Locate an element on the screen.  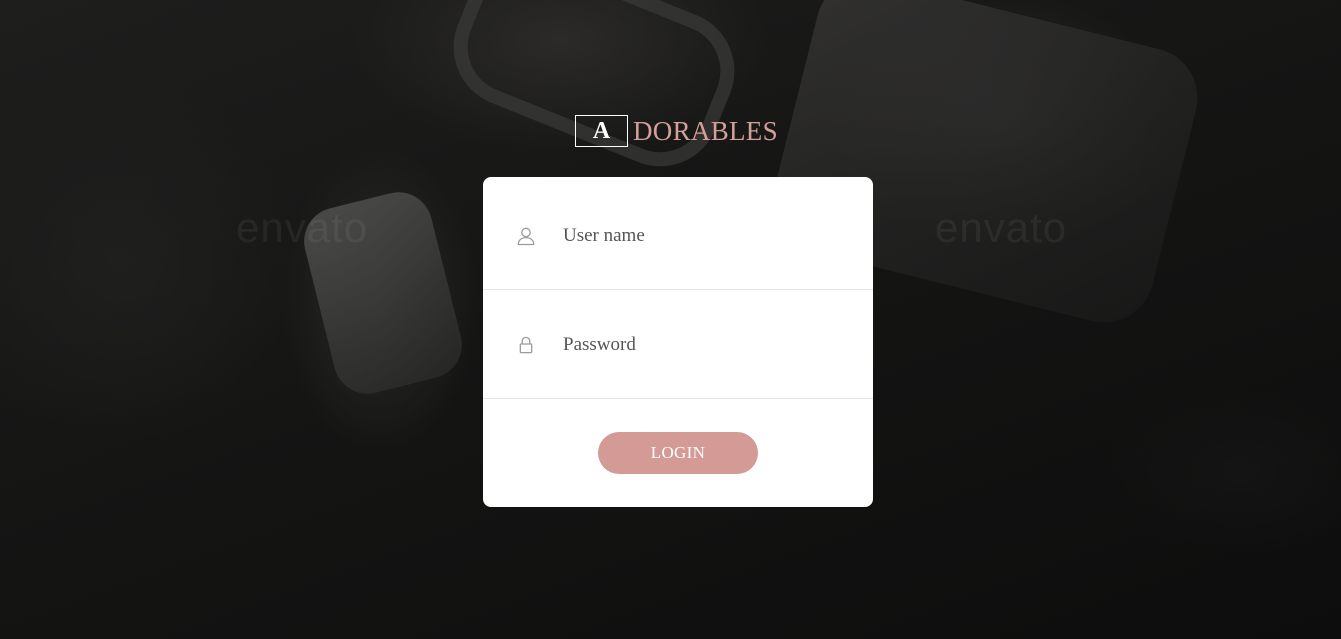
watermark-left: envato is located at coordinates (302, 227).